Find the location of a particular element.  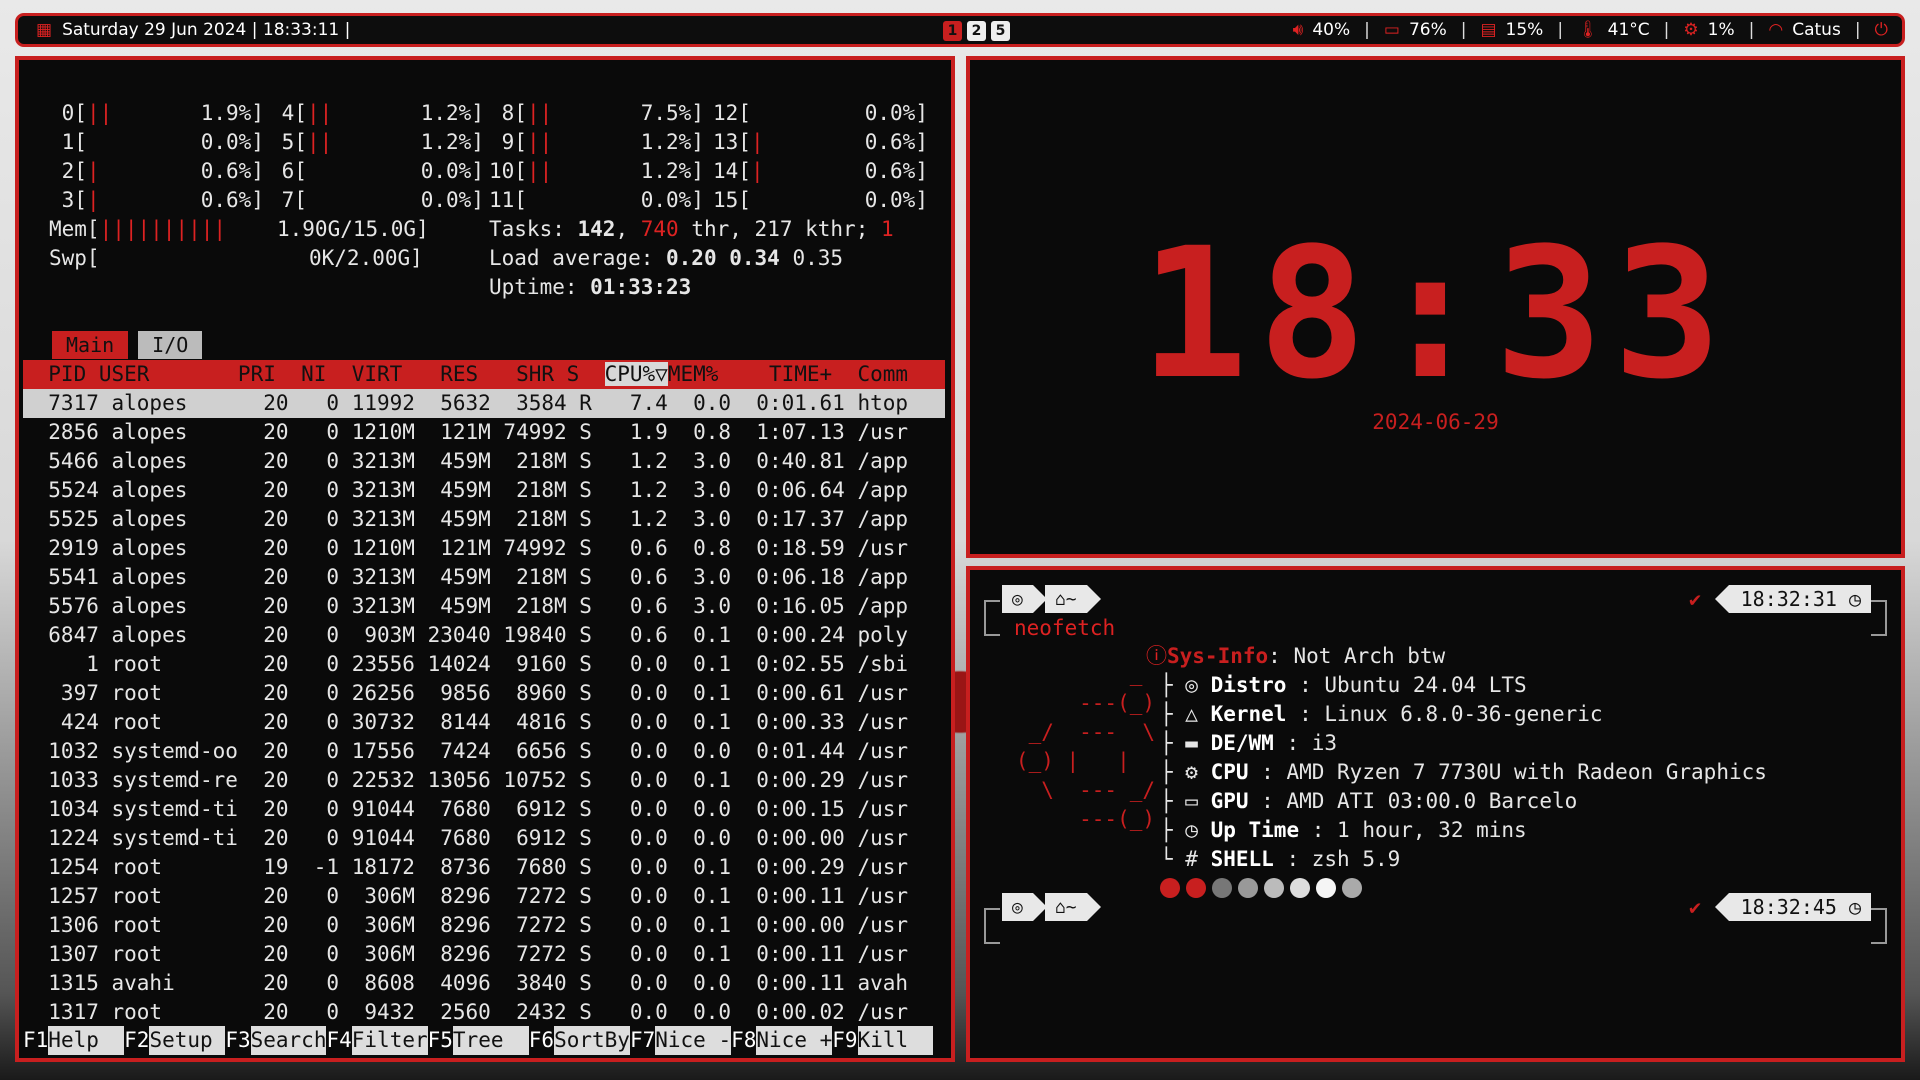

tab-main: Main is located at coordinates (90, 345).